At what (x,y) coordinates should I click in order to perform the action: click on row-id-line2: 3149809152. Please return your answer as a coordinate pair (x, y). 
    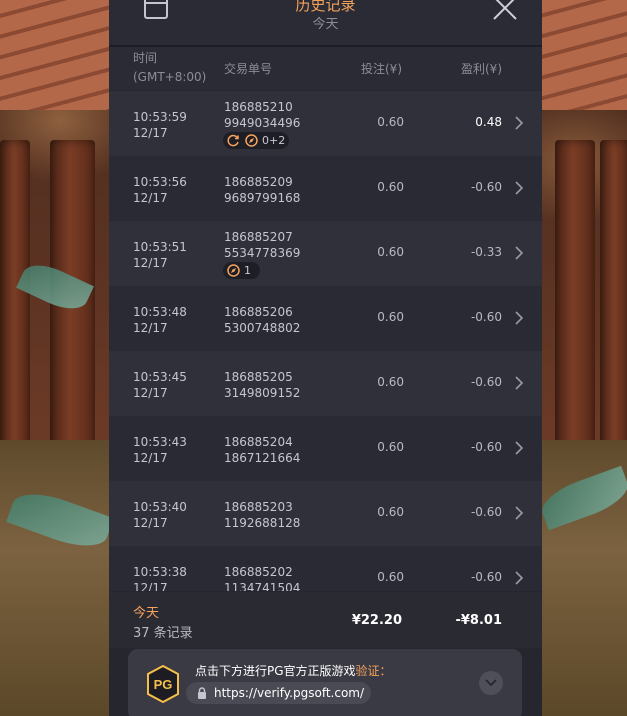
    Looking at the image, I should click on (262, 393).